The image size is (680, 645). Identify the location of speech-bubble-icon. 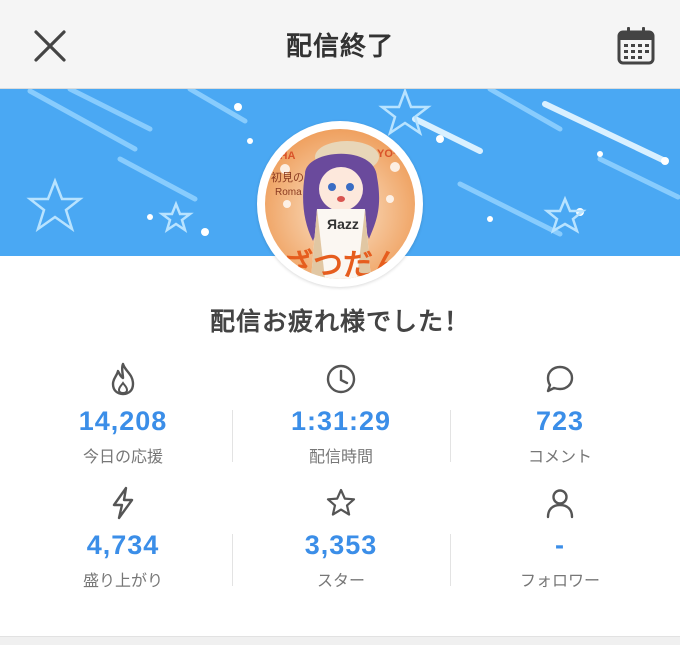
(560, 379).